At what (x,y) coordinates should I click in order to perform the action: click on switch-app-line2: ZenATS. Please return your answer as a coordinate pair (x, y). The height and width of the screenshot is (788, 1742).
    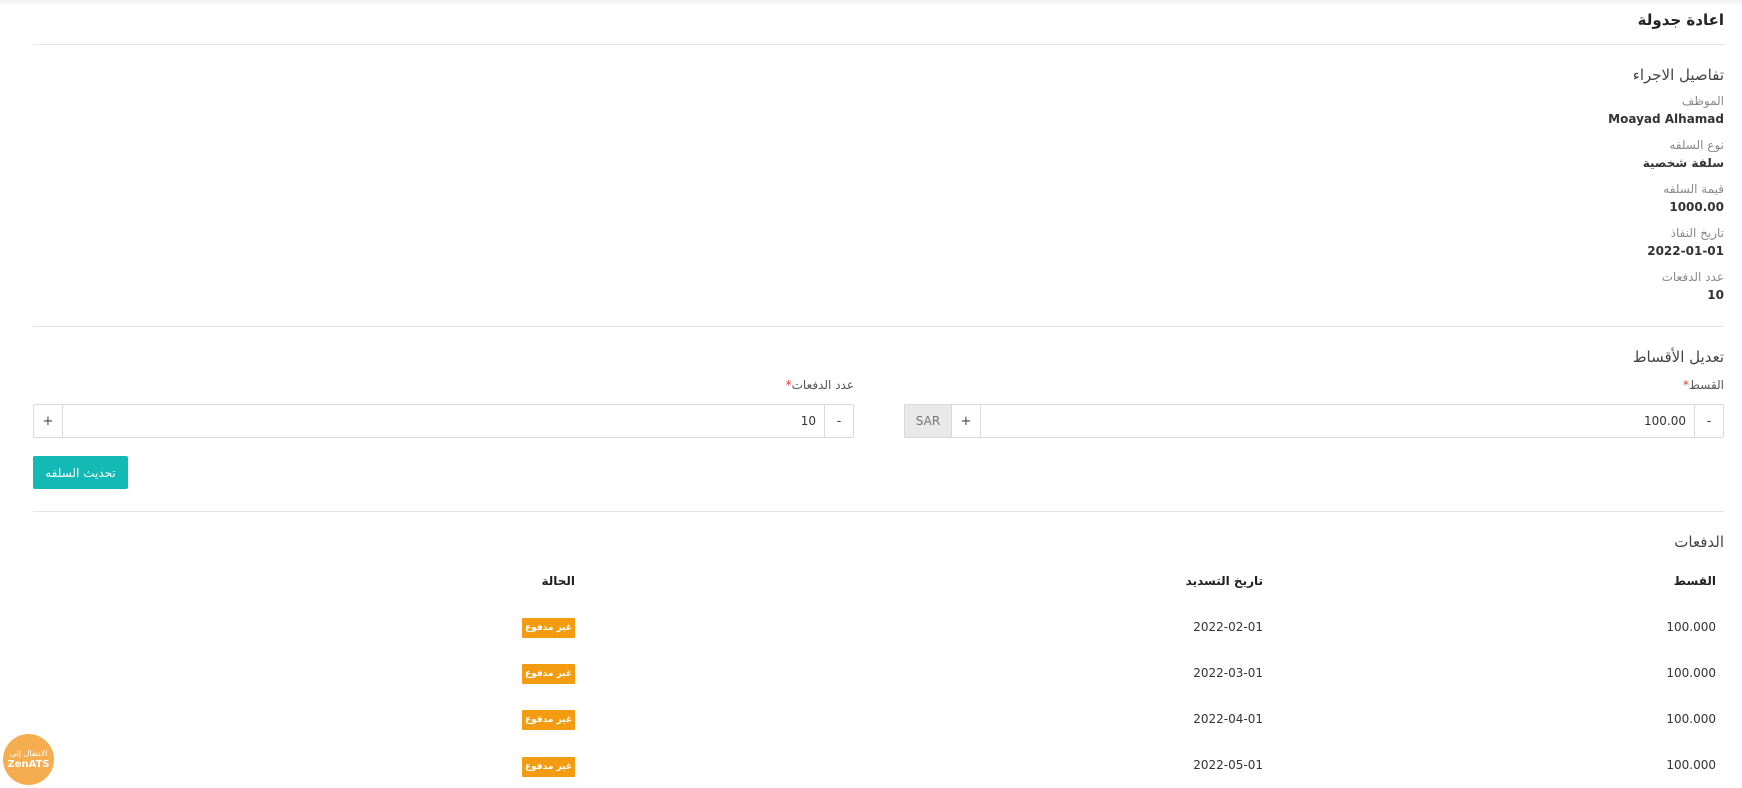
    Looking at the image, I should click on (28, 764).